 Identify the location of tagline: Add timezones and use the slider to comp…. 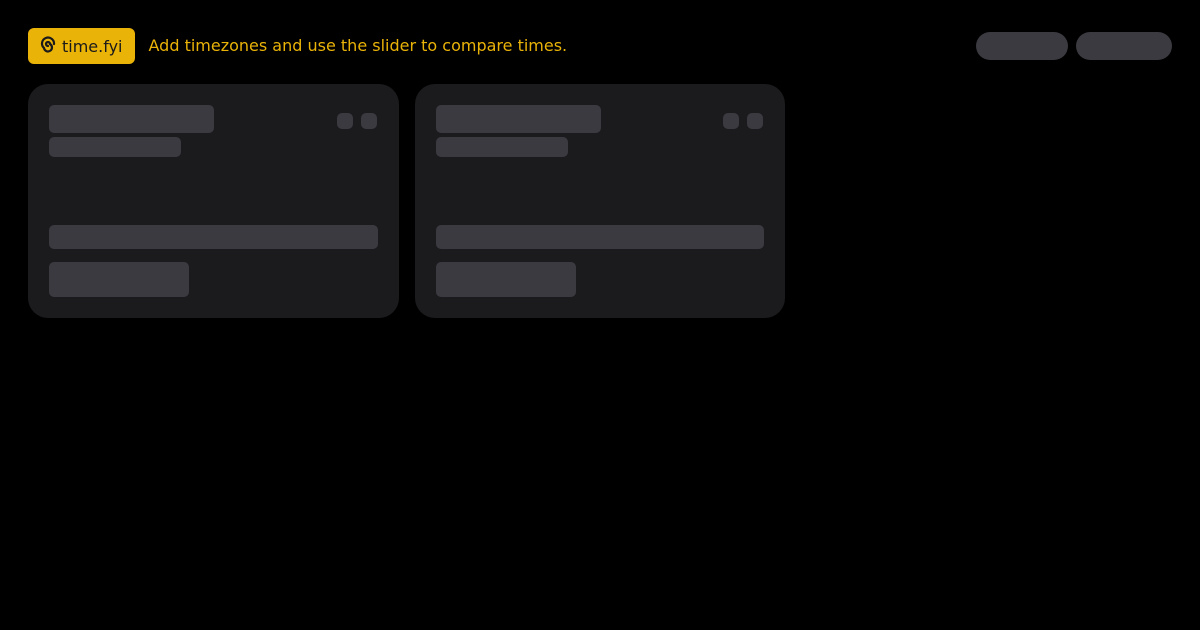
(358, 45).